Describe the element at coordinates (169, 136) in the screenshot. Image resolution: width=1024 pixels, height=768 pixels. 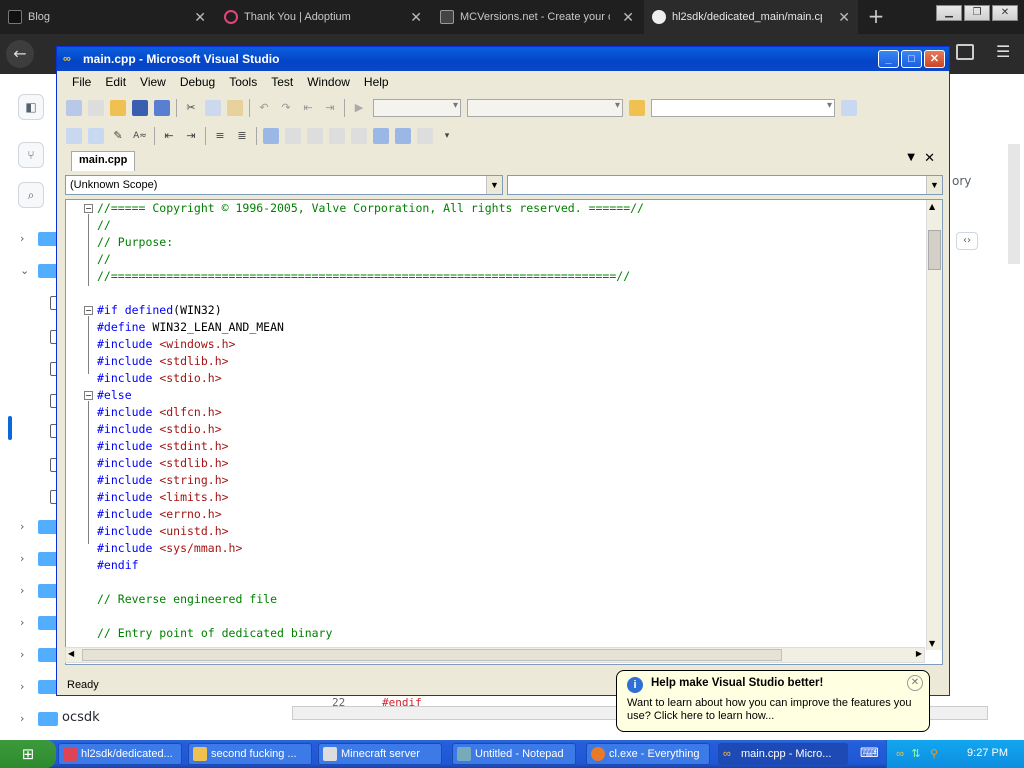
I see `decrease-indent-icon: ⇤` at that location.